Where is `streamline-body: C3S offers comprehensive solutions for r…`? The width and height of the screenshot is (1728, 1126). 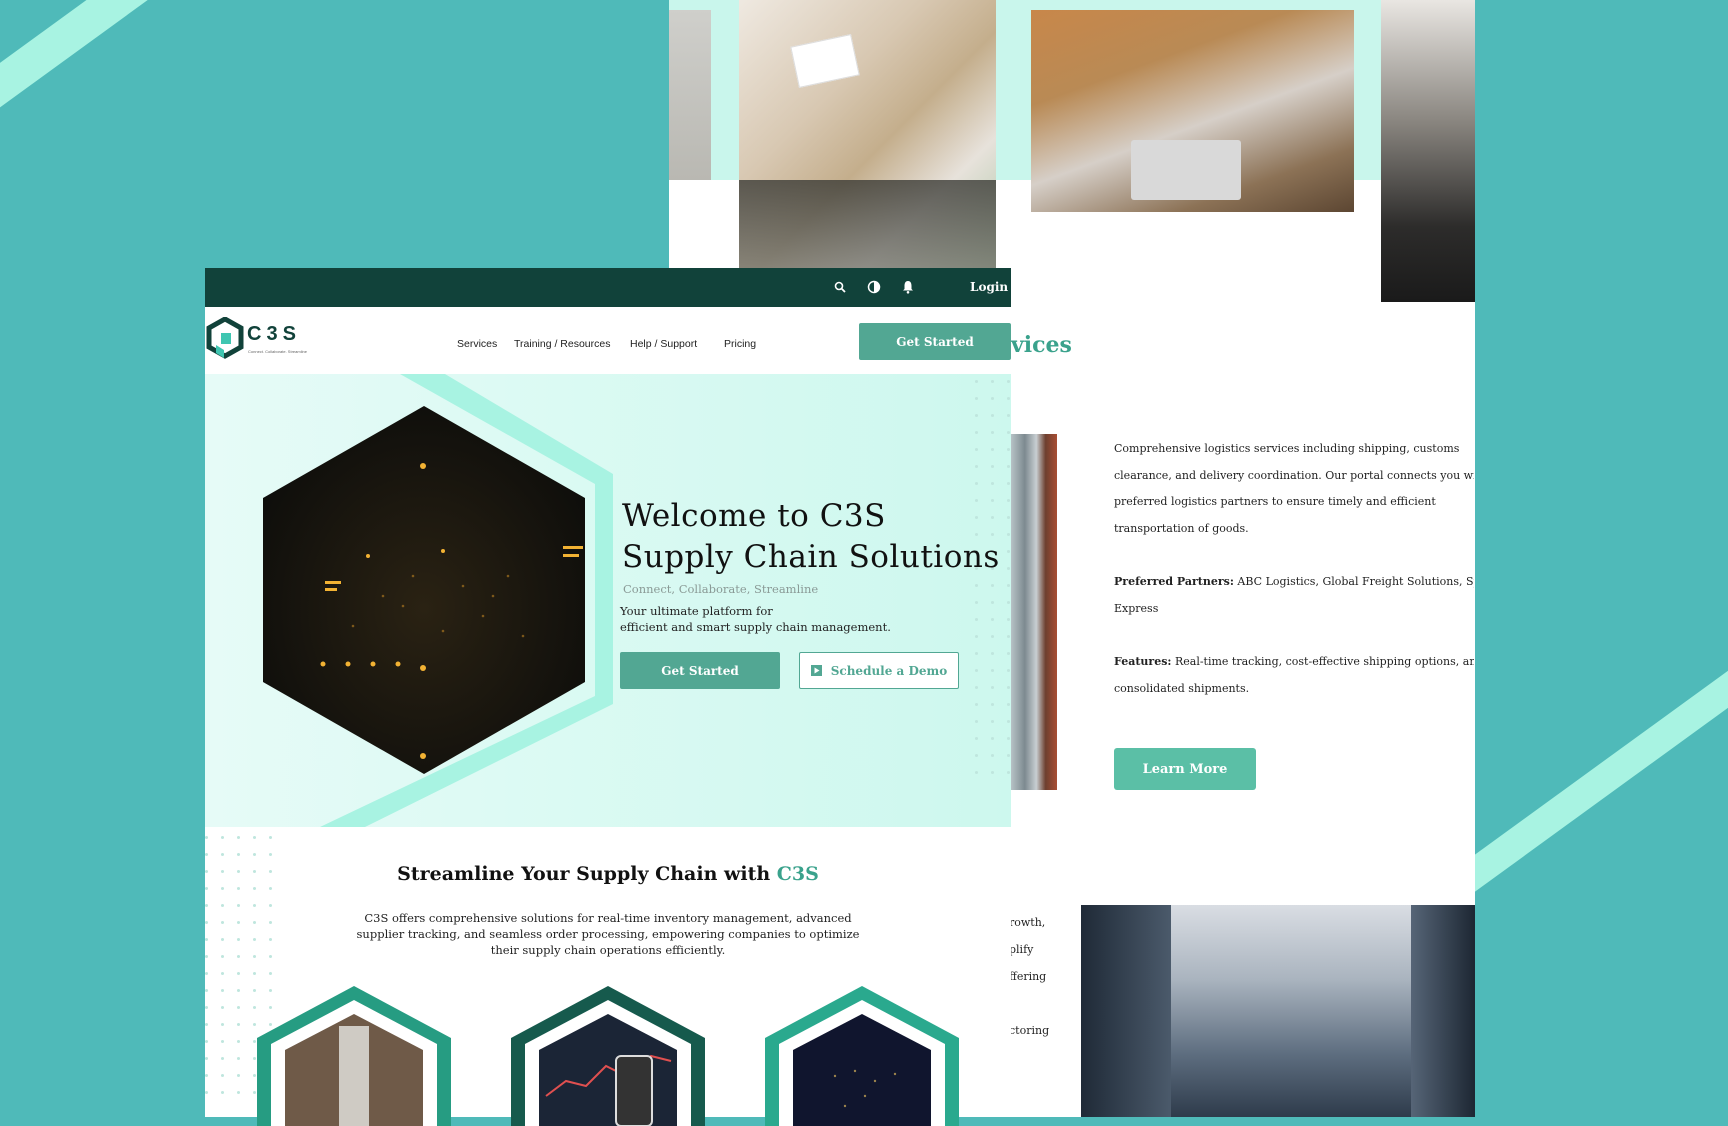
streamline-body: C3S offers comprehensive solutions for r… is located at coordinates (608, 934).